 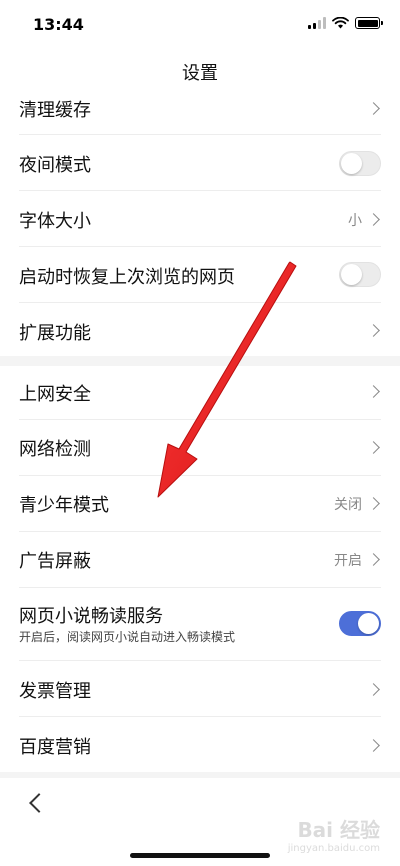 What do you see at coordinates (360, 274) in the screenshot?
I see `restore-pages-toggle` at bounding box center [360, 274].